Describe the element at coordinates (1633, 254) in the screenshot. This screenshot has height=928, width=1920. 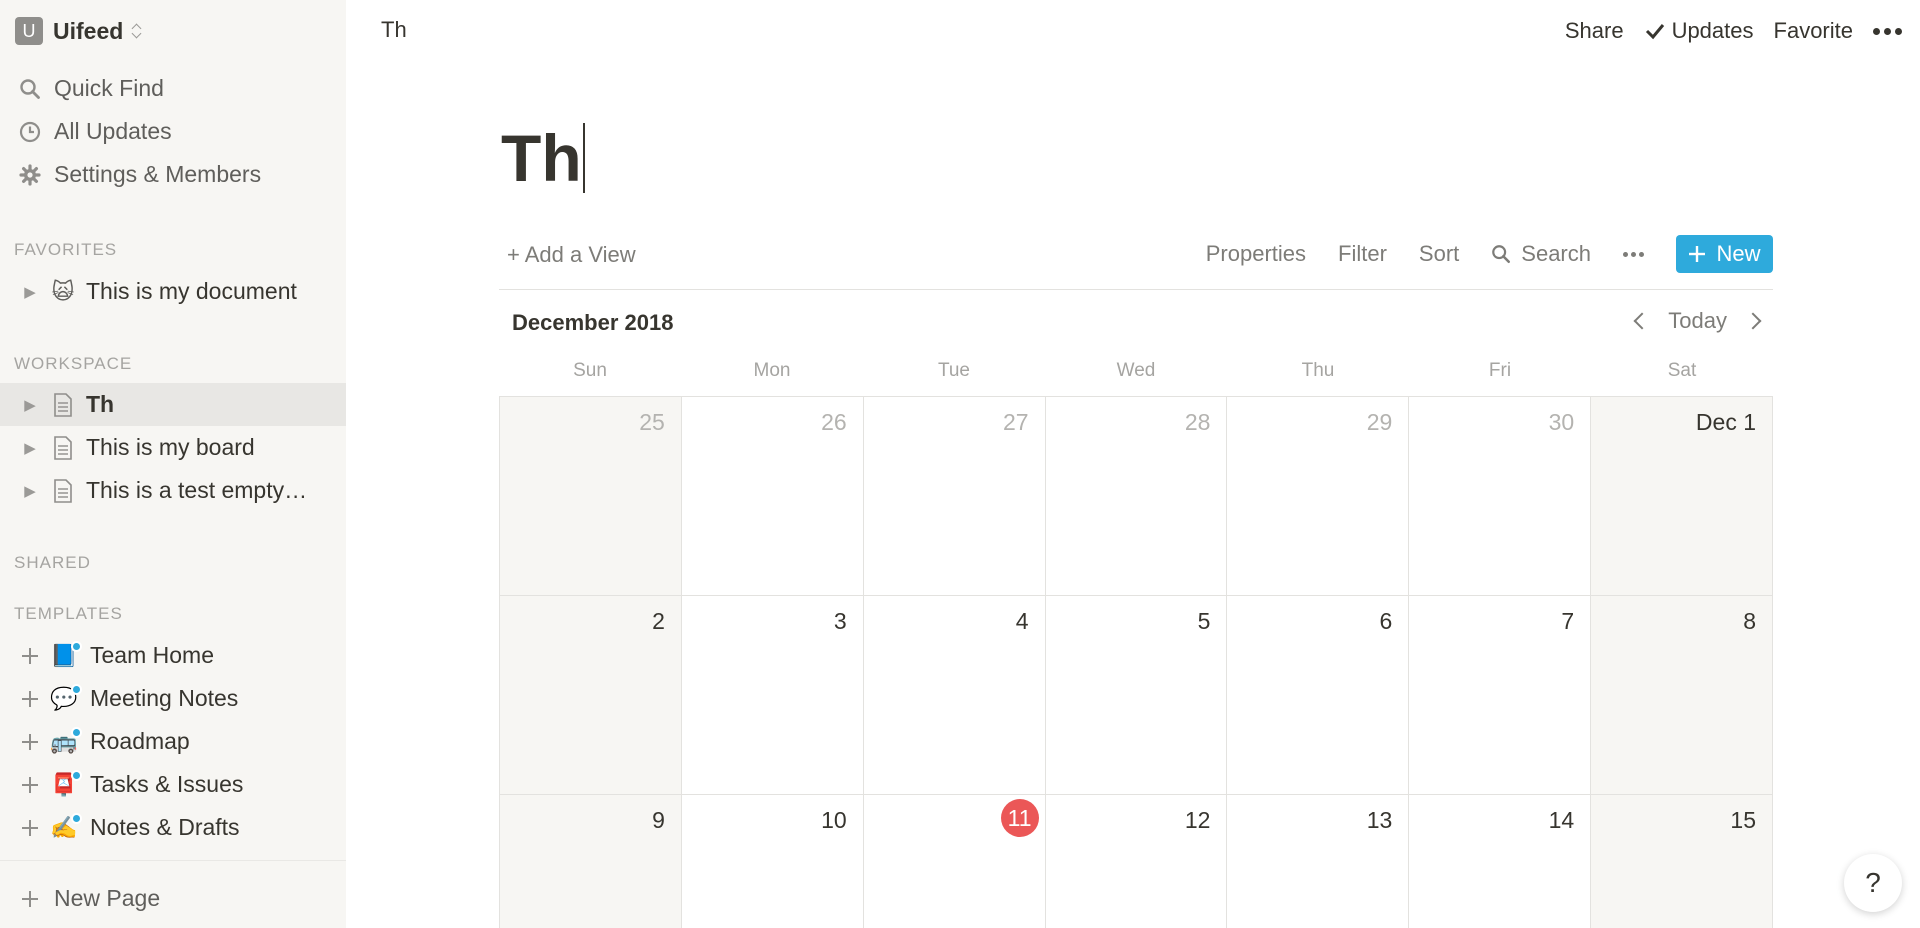
I see `view-more-icon` at that location.